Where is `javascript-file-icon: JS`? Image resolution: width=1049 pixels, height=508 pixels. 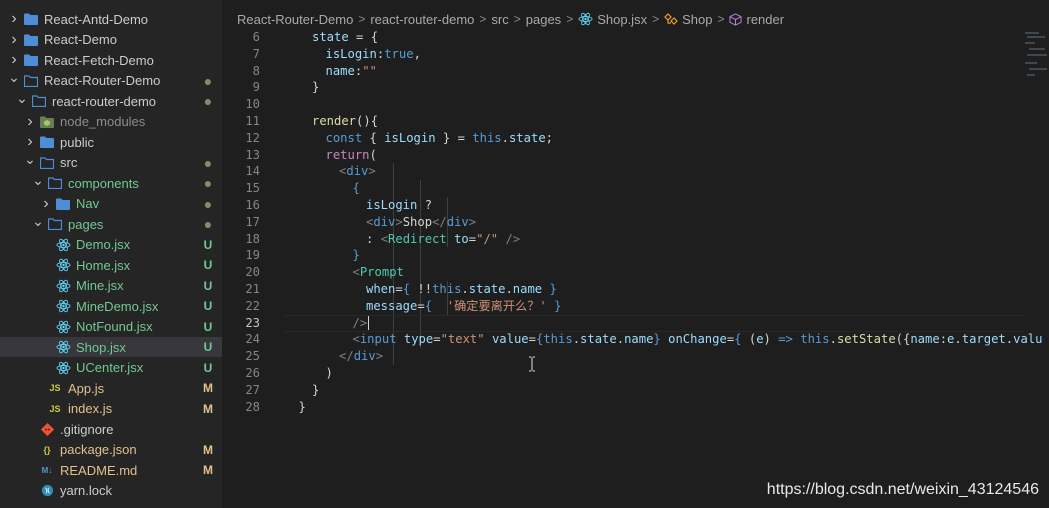
javascript-file-icon: JS is located at coordinates (55, 408).